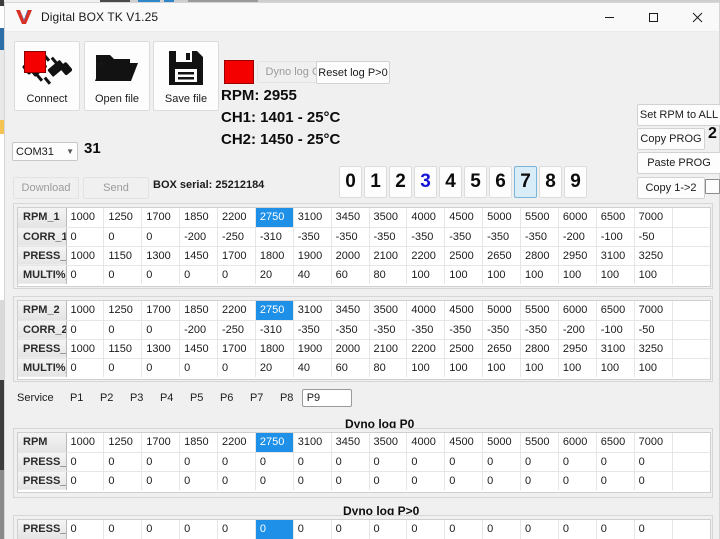 The image size is (720, 539). I want to click on close-icon, so click(697, 17).